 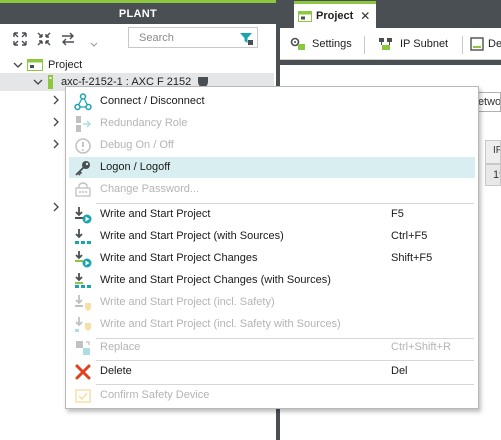 I want to click on grid-column-header: IP, so click(x=493, y=152).